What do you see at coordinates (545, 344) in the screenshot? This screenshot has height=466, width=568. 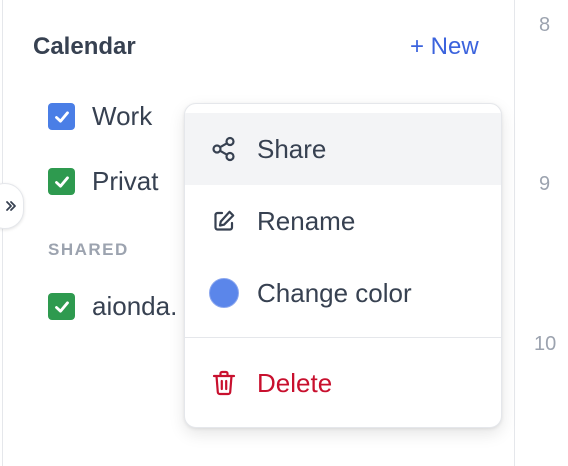 I see `time-label: 10` at bounding box center [545, 344].